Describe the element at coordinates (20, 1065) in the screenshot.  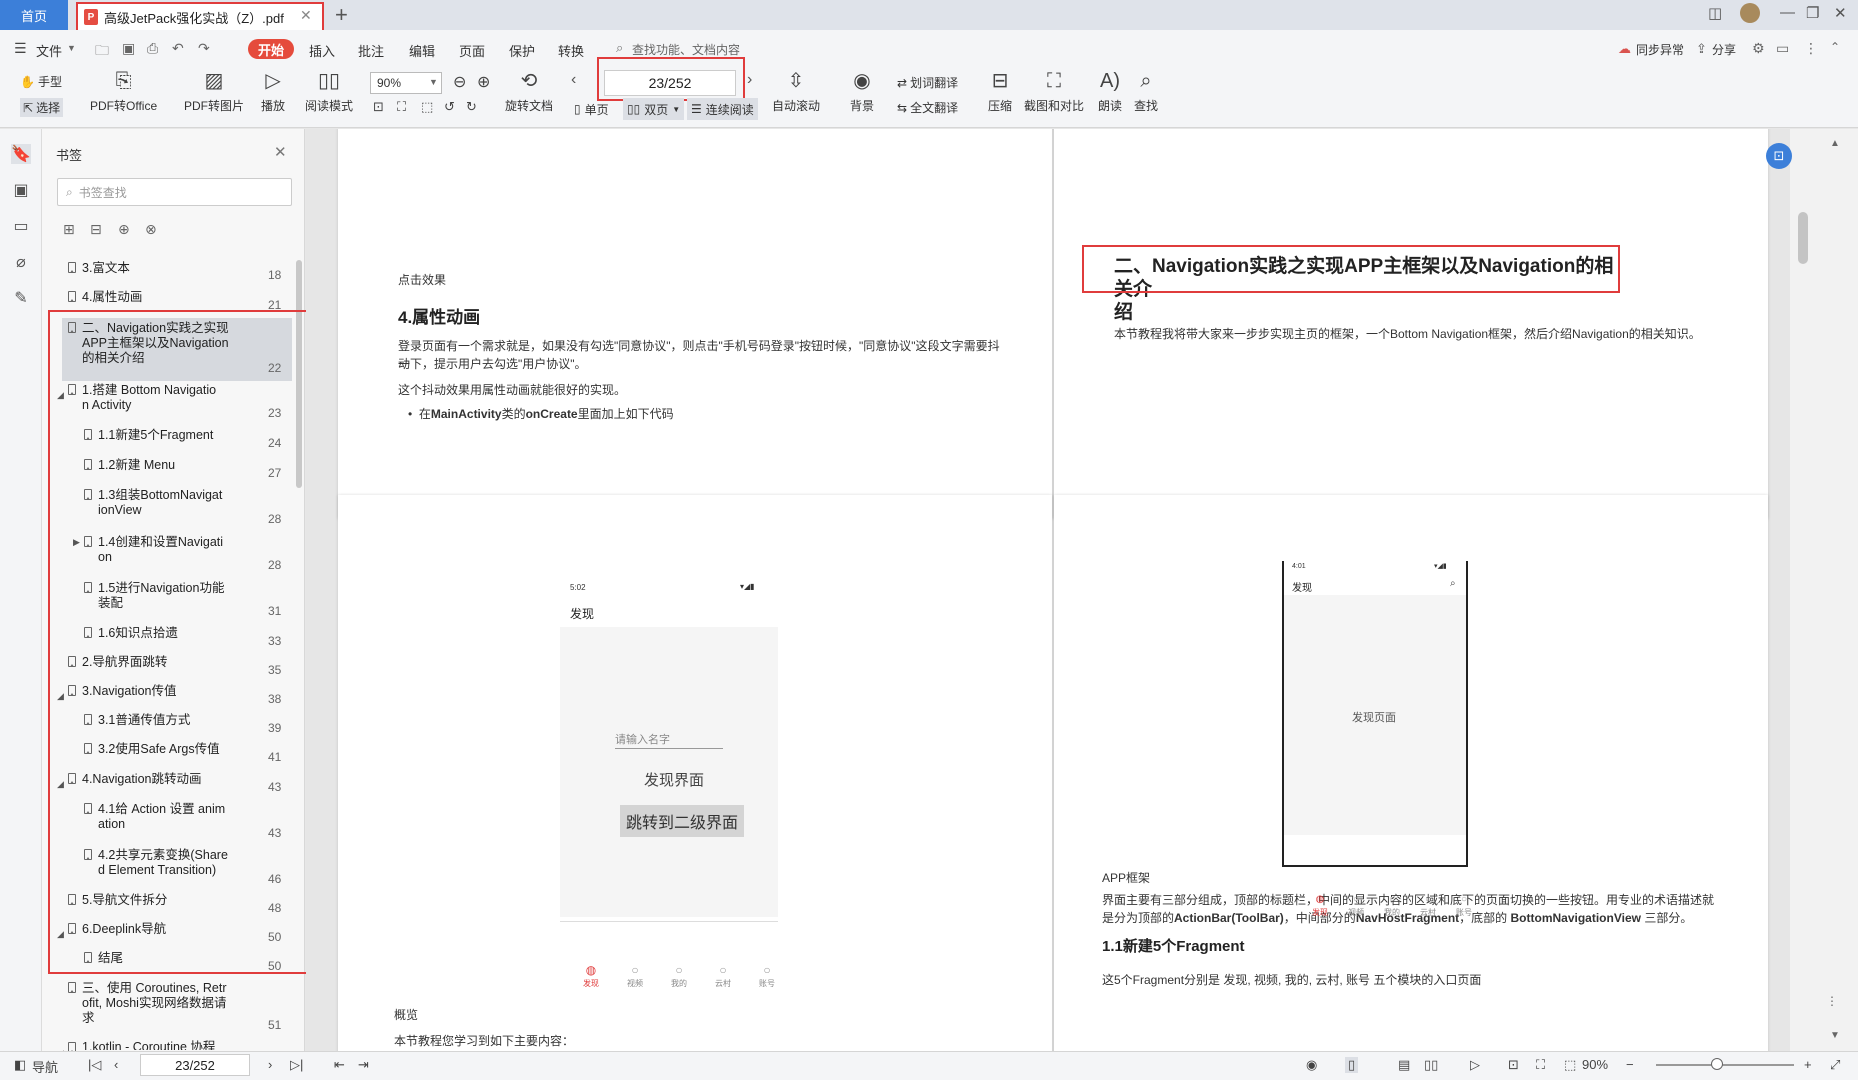
I see `navigation-panel-icon: ◧` at that location.